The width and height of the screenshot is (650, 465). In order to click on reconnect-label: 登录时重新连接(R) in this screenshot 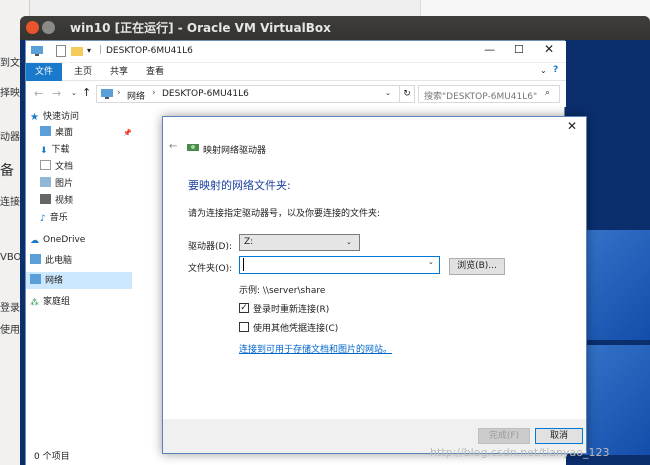, I will do `click(291, 308)`.